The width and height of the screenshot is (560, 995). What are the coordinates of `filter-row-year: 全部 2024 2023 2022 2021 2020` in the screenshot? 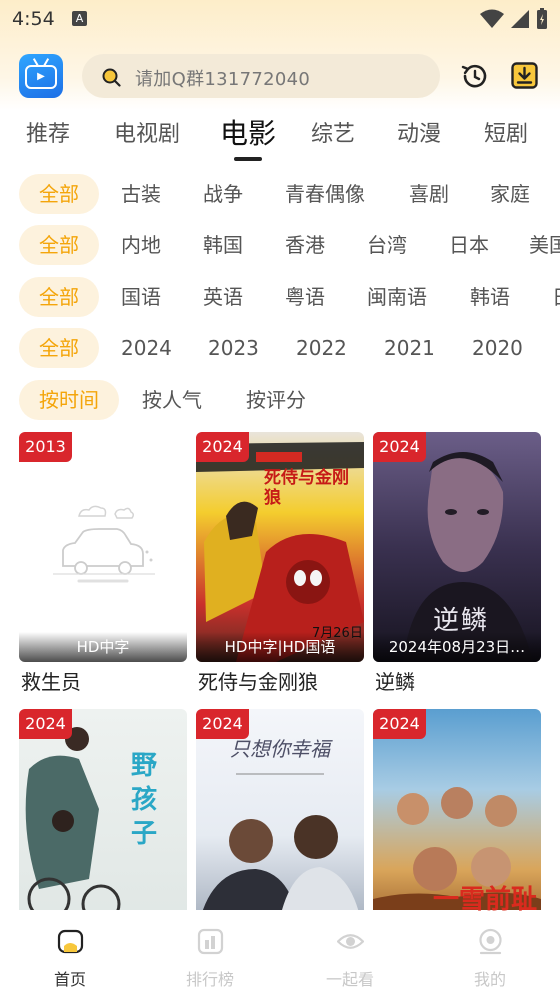 It's located at (280, 348).